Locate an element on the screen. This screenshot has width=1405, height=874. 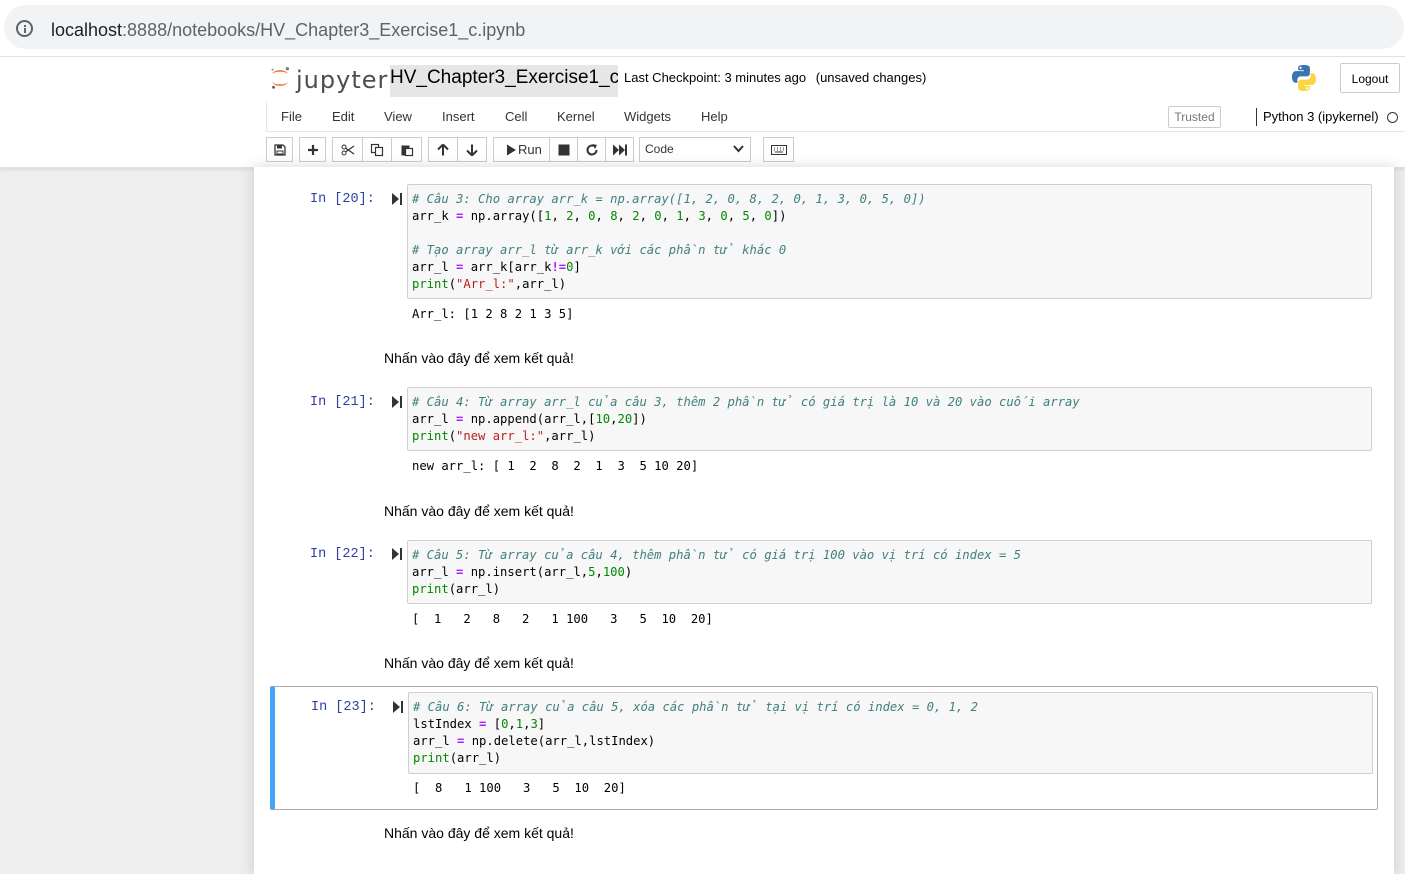
code-line: arr_l = arr_k[arr_k!=0] is located at coordinates (496, 267).